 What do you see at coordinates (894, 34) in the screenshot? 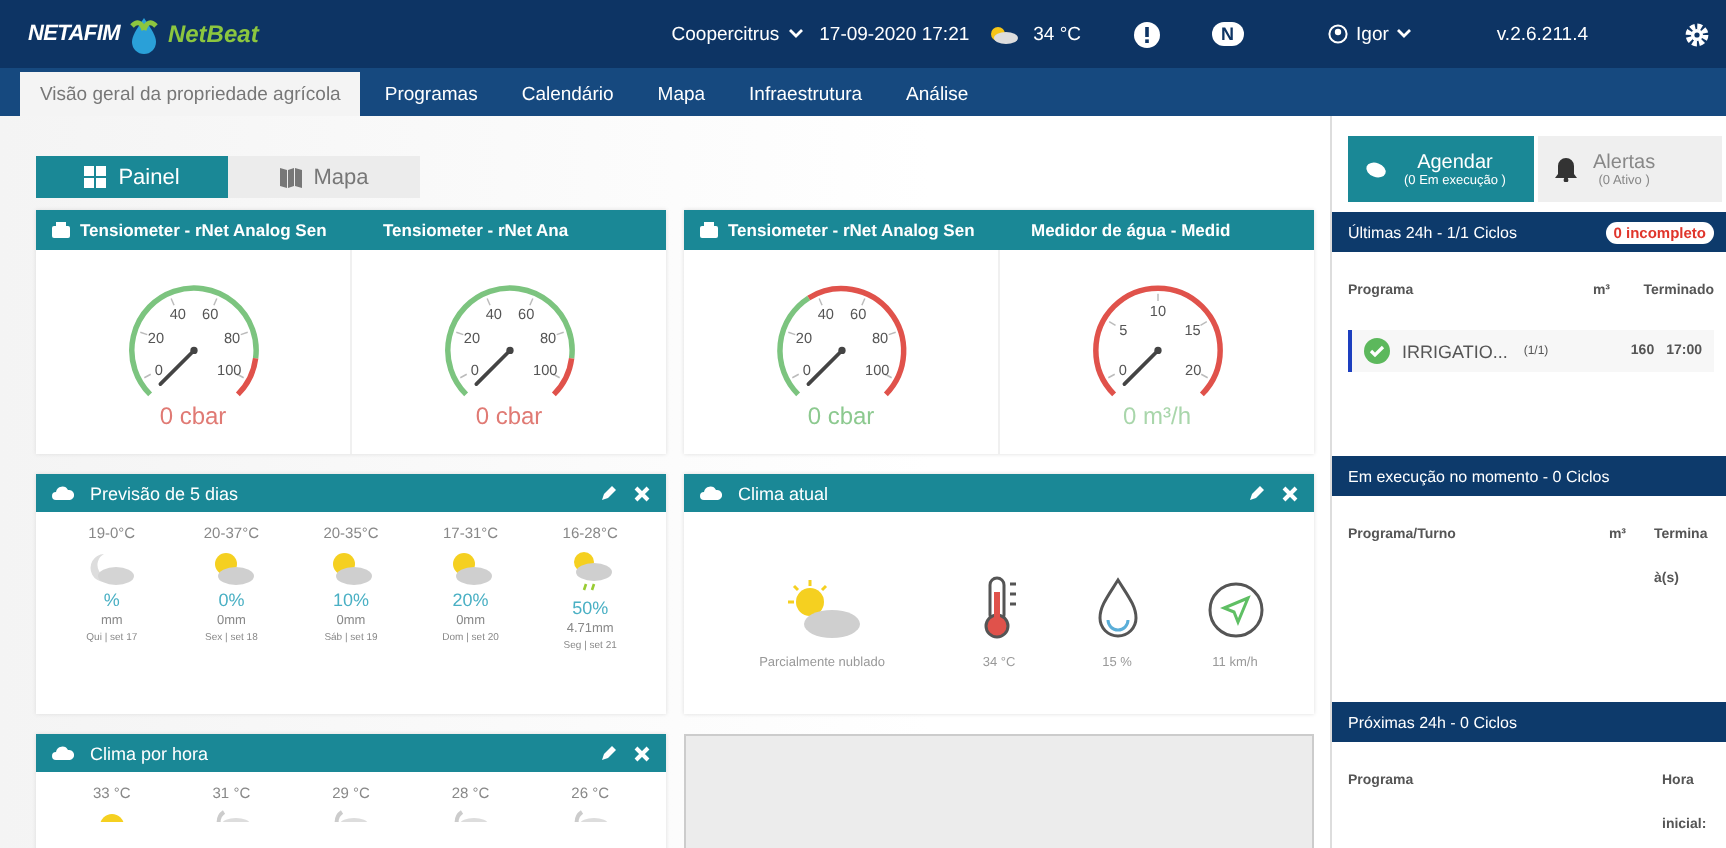
I see `date-time: 17-09-2020 17:21` at bounding box center [894, 34].